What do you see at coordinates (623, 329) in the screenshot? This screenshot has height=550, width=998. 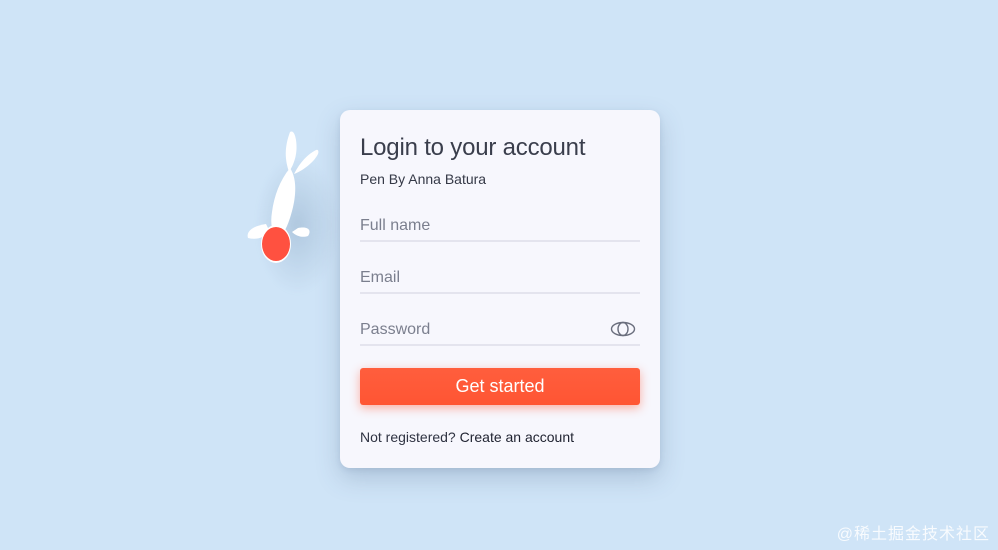 I see `eye-icon` at bounding box center [623, 329].